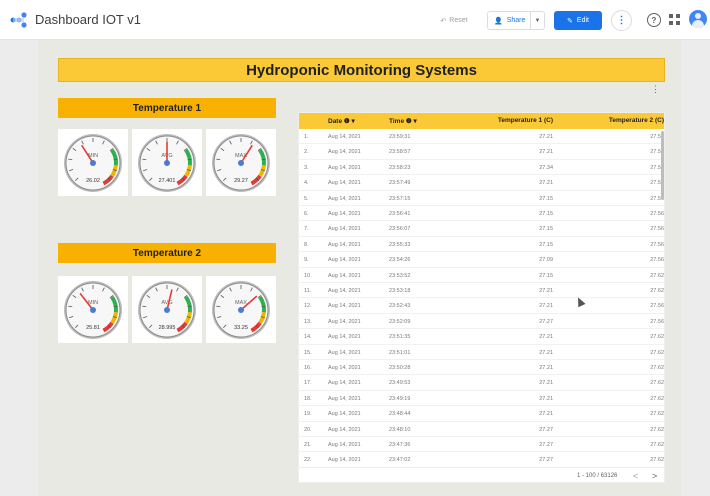 The image size is (710, 496). Describe the element at coordinates (525, 120) in the screenshot. I see `column-header-temperature-1: Temperature 1 (C)` at that location.